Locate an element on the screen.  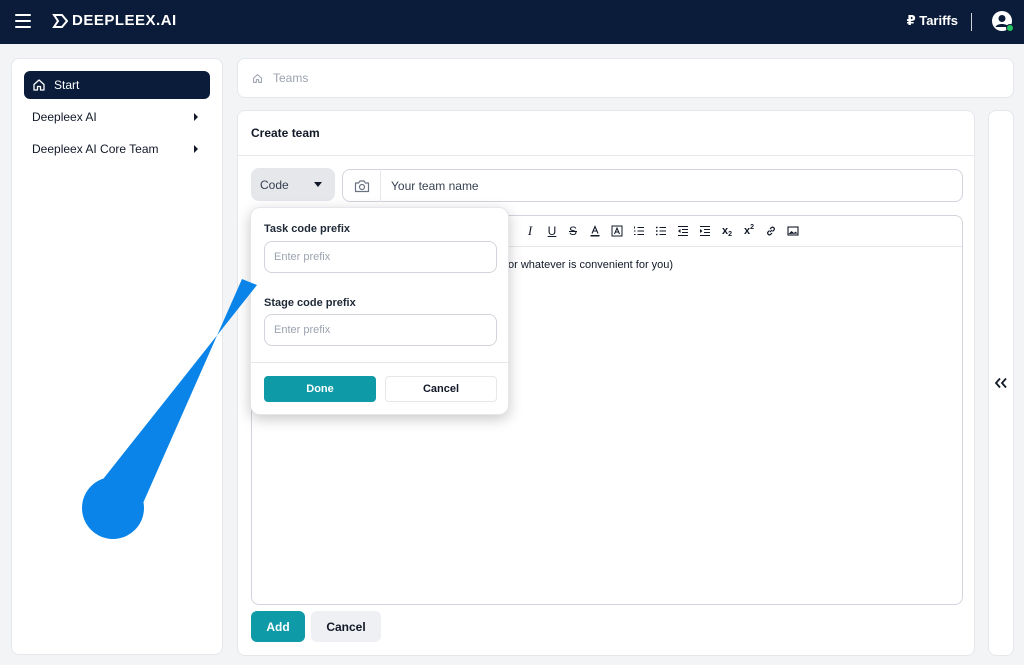
italic-icon: I is located at coordinates (530, 231).